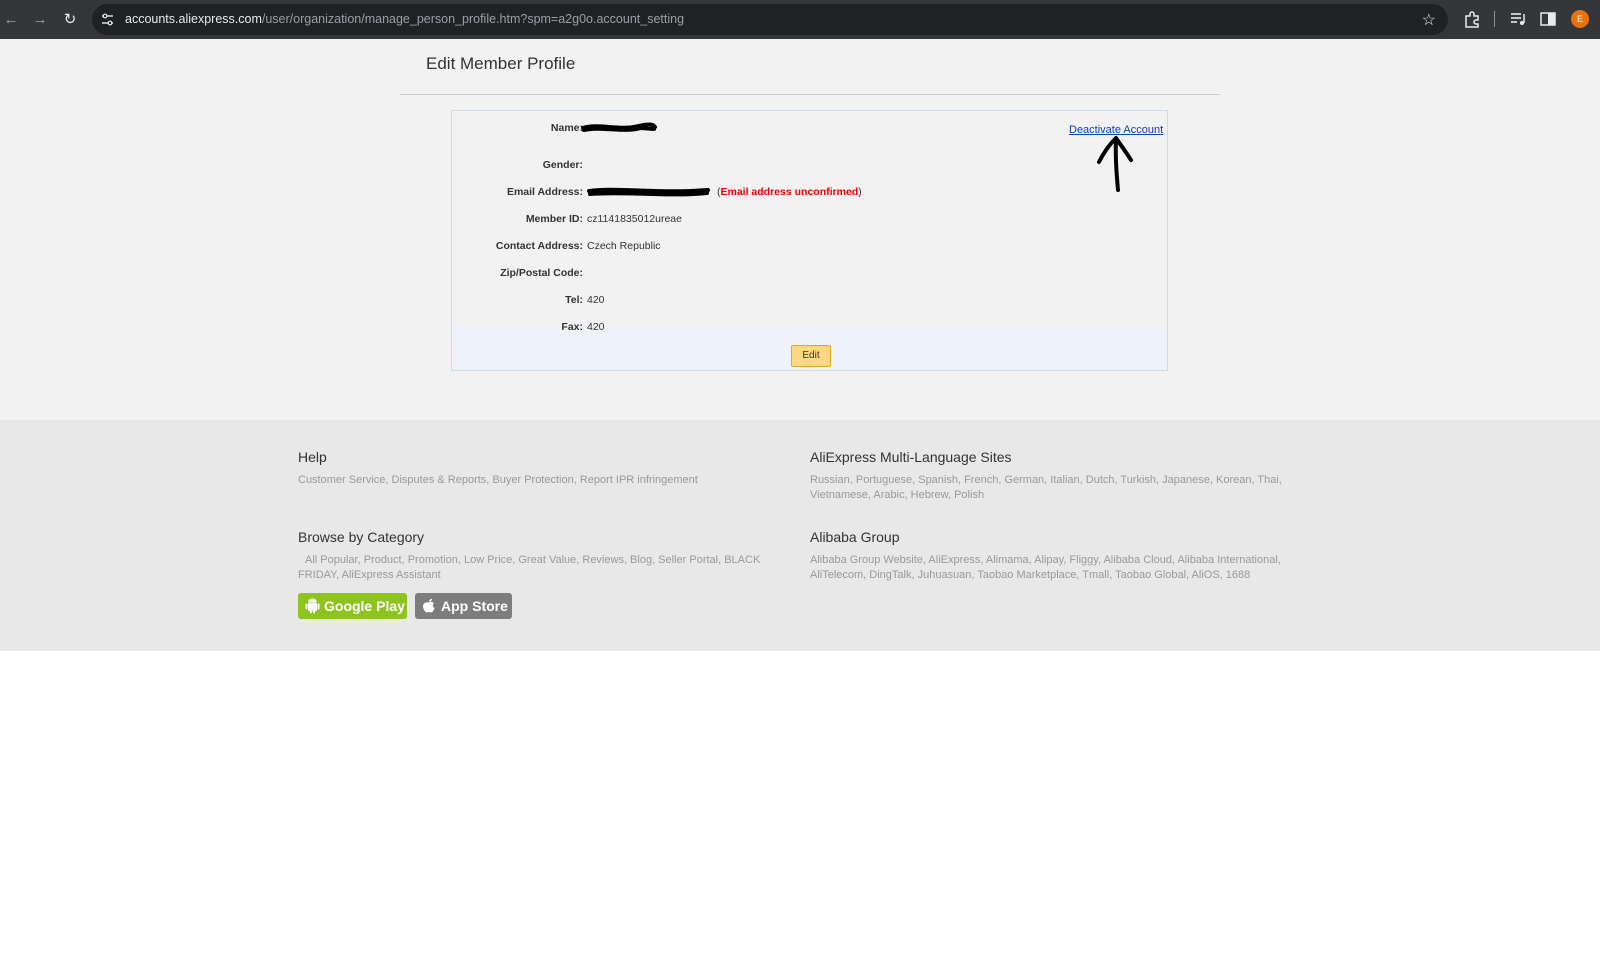 The height and width of the screenshot is (958, 1600). Describe the element at coordinates (193, 19) in the screenshot. I see `url-host: accounts.aliexpress.com` at that location.